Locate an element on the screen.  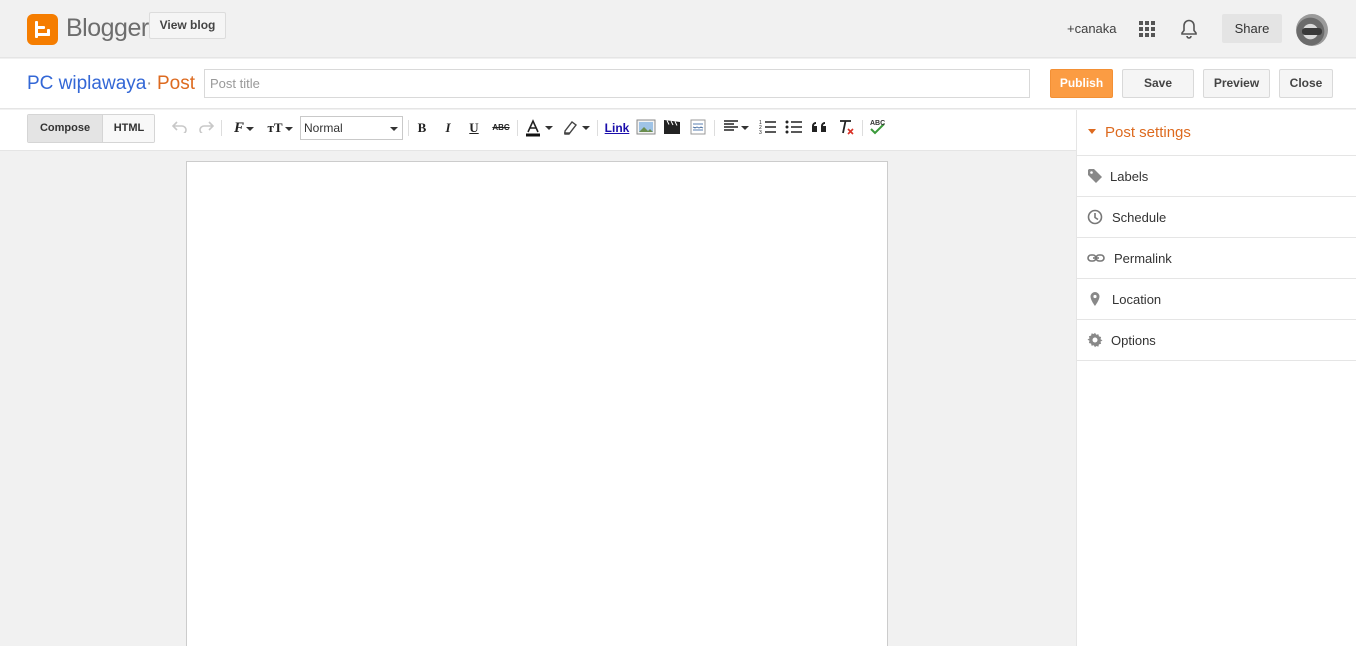
sidebar-item-location: Location is located at coordinates (1216, 299).